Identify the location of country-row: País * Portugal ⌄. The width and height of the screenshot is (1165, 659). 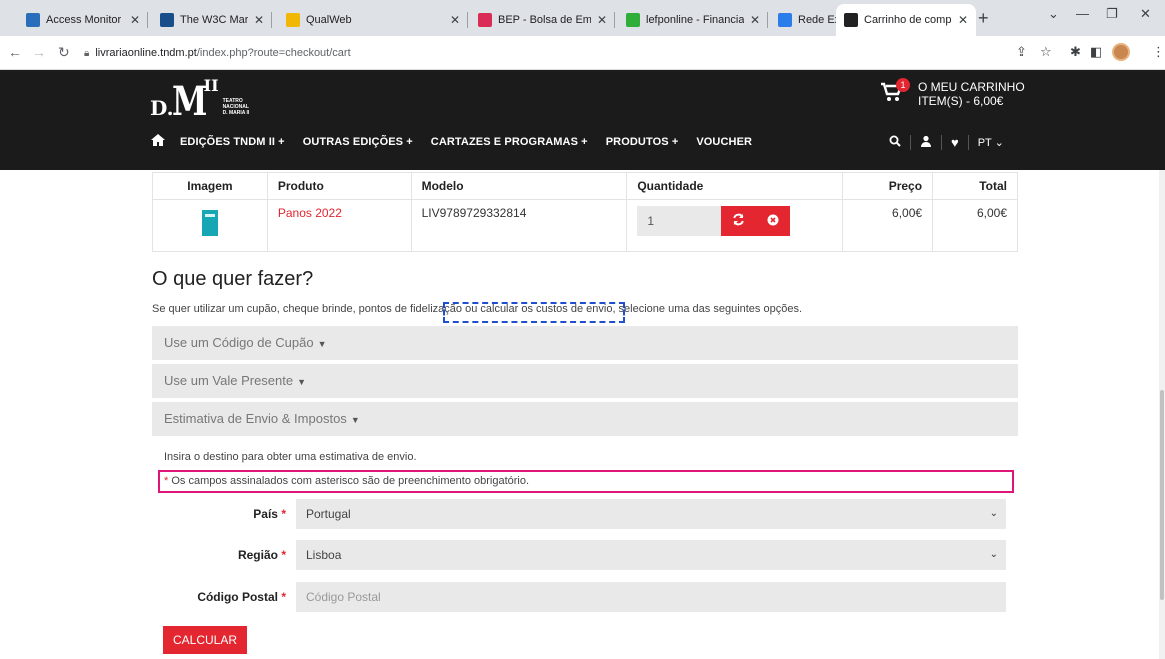
(585, 514).